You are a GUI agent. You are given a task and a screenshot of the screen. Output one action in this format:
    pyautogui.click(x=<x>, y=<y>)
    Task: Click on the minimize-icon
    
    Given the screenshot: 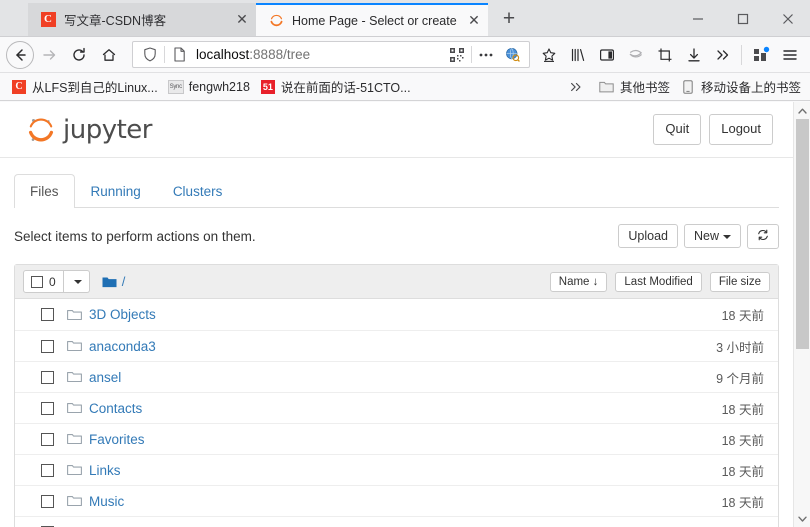 What is the action you would take?
    pyautogui.click(x=697, y=18)
    